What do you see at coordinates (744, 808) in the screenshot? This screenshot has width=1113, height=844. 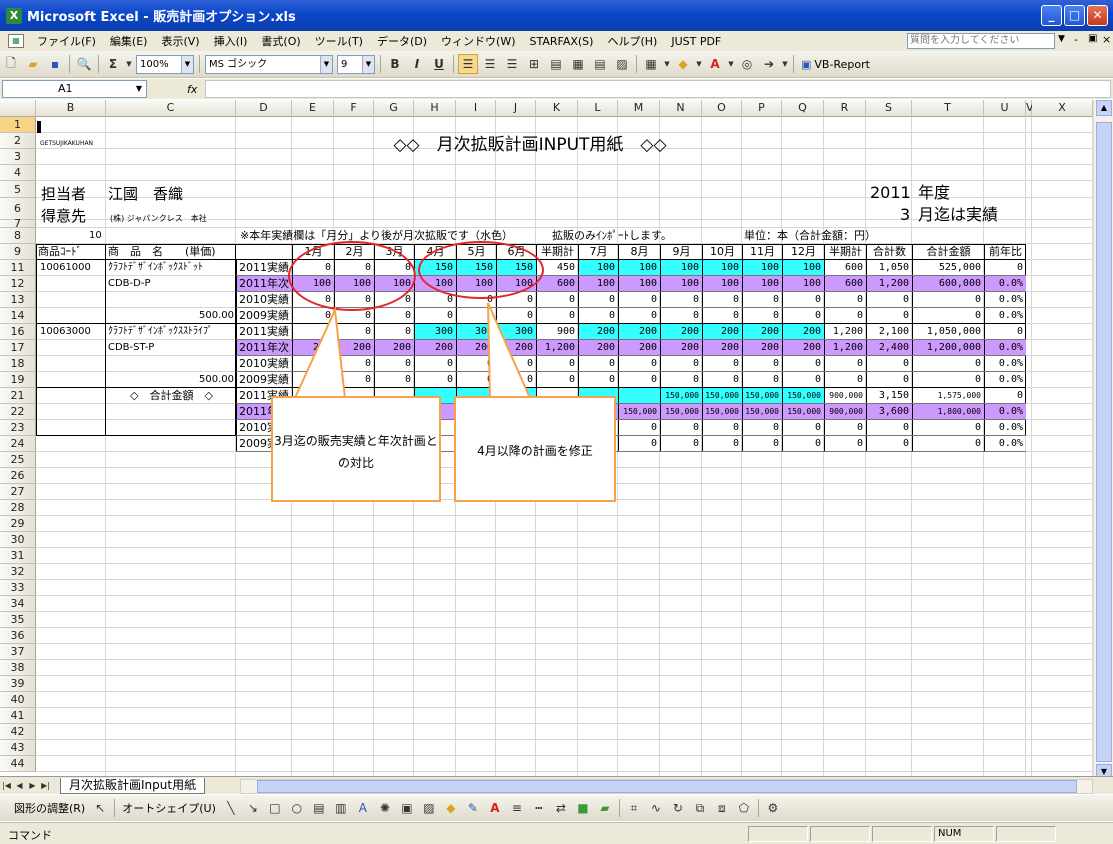 I see `shapes-icon: ⬠` at bounding box center [744, 808].